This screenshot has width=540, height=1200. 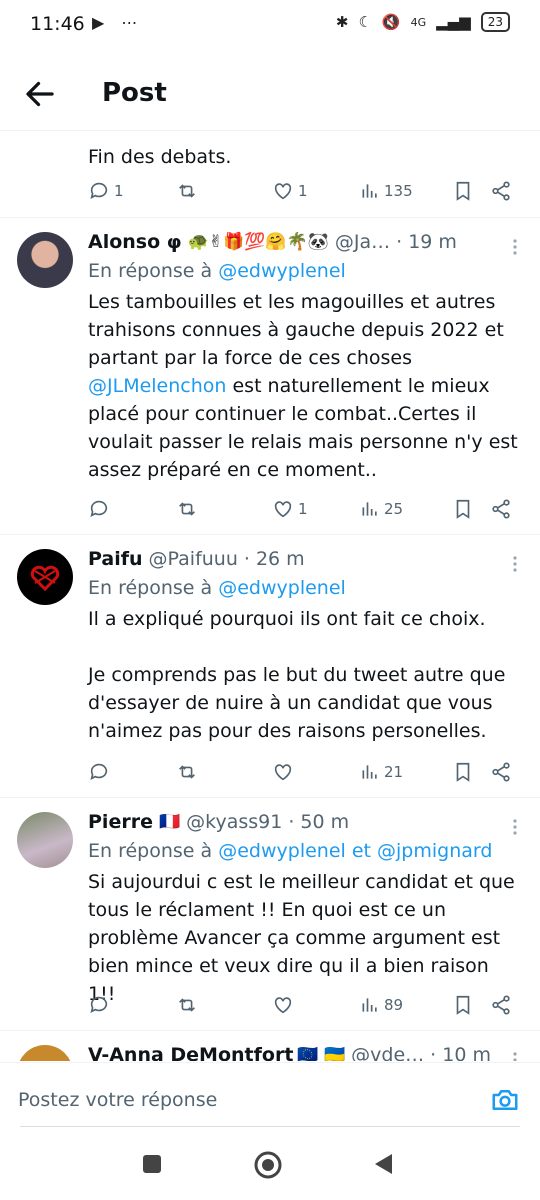 What do you see at coordinates (193, 559) in the screenshot?
I see `author-handle: @Paifuuu` at bounding box center [193, 559].